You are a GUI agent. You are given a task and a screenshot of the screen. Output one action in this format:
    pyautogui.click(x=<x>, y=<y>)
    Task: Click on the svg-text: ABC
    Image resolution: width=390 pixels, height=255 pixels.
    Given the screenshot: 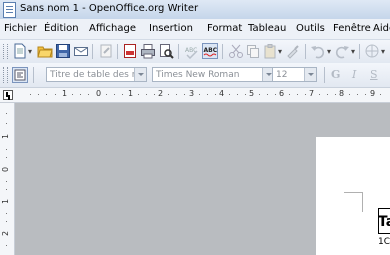 What is the action you would take?
    pyautogui.click(x=211, y=50)
    